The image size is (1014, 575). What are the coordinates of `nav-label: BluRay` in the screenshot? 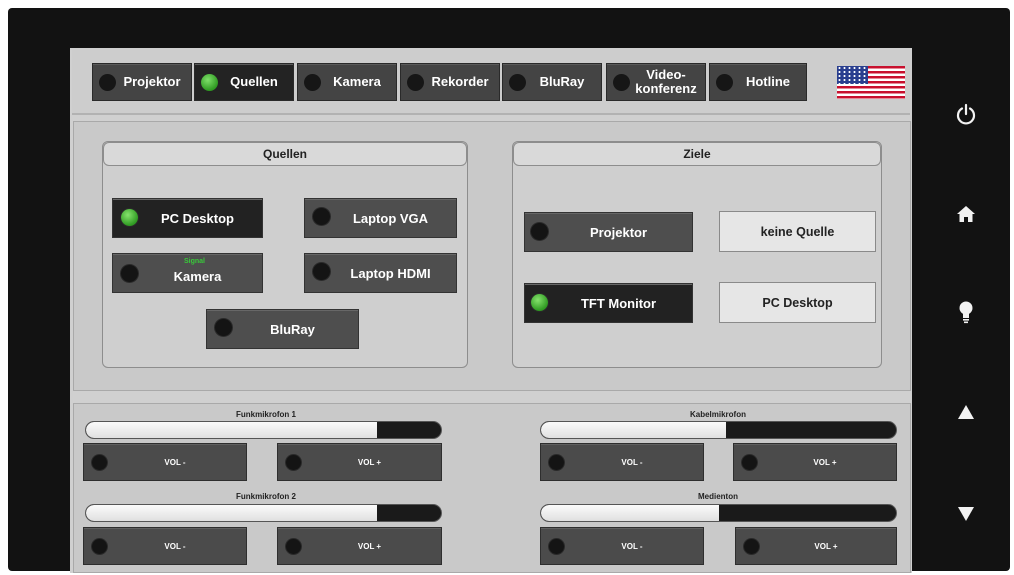 It's located at (562, 81).